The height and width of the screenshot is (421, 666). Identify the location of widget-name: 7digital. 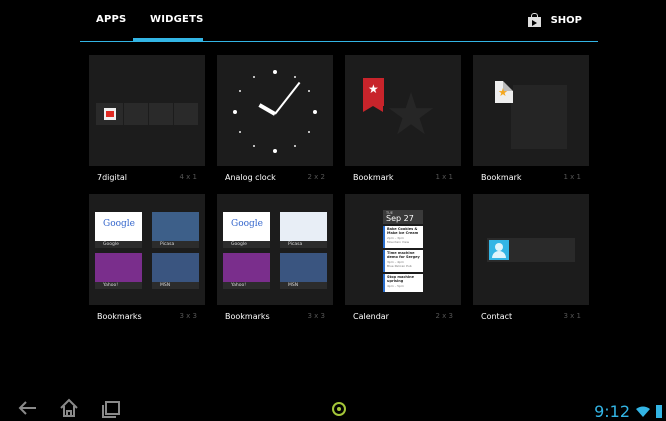
(112, 177).